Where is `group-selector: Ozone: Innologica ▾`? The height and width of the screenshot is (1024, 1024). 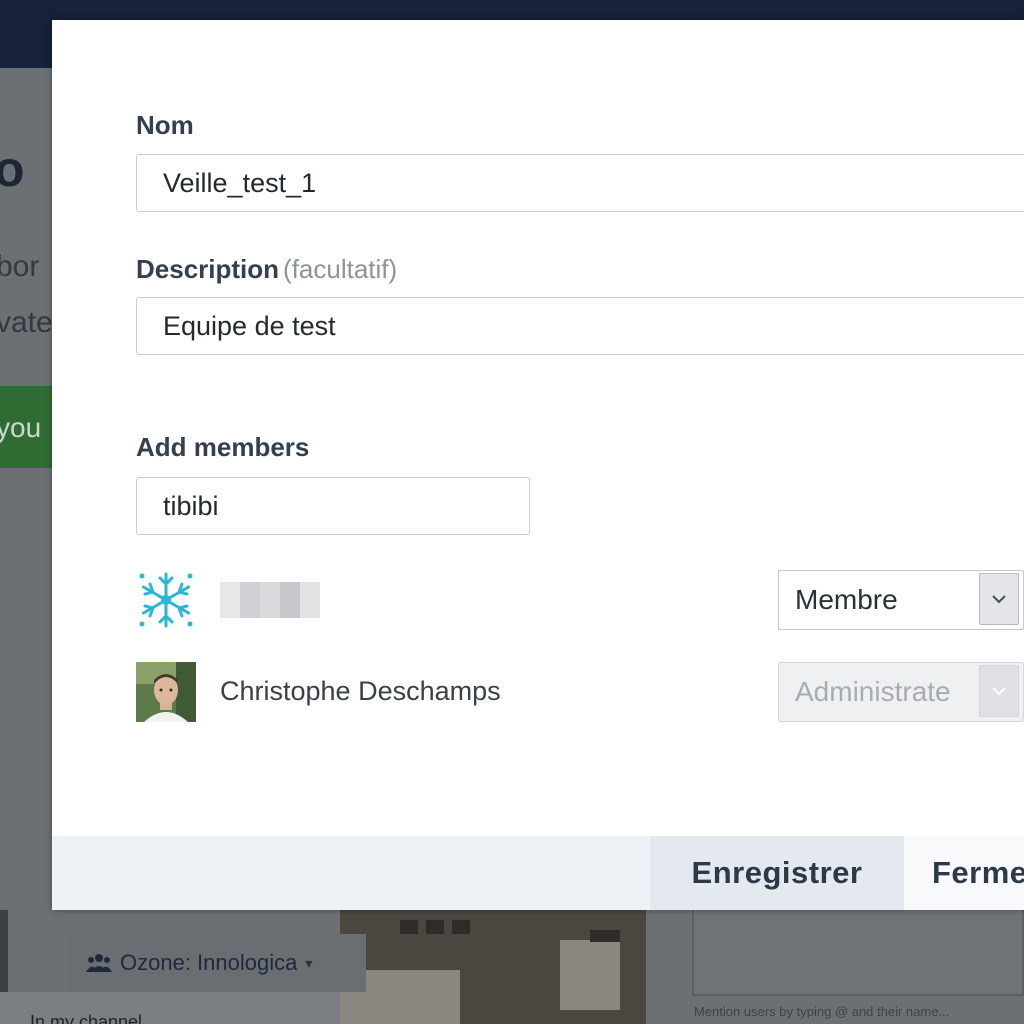
group-selector: Ozone: Innologica ▾ is located at coordinates (199, 963).